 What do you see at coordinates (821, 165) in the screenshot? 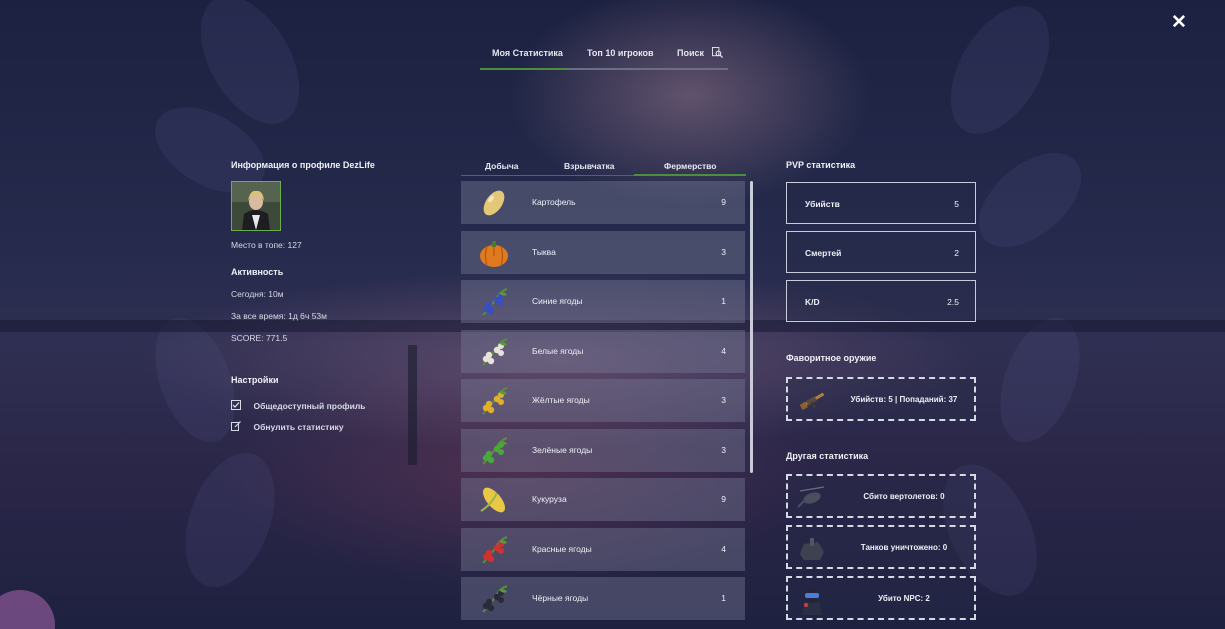
I see `pvp-title: PVP статистика` at bounding box center [821, 165].